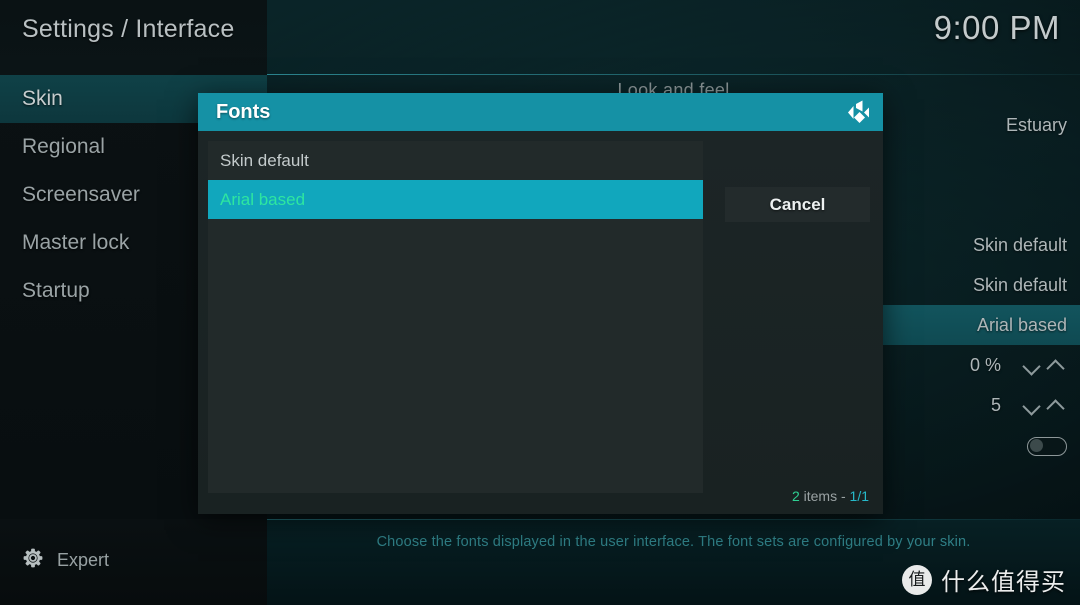 The image size is (1080, 605). I want to click on clock: 9:00 PM, so click(996, 27).